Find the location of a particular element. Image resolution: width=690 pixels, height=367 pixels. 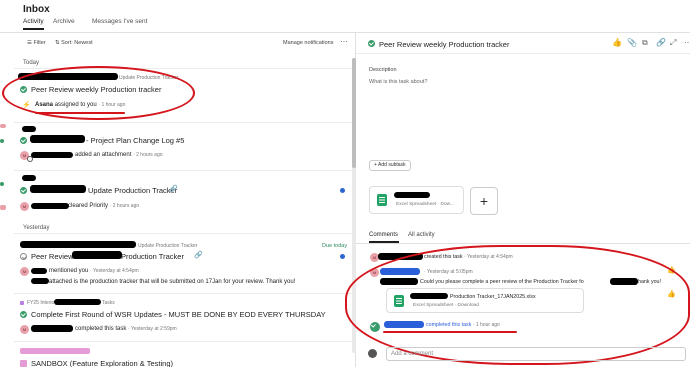

inbox-scrollbar-thumb is located at coordinates (354, 113).